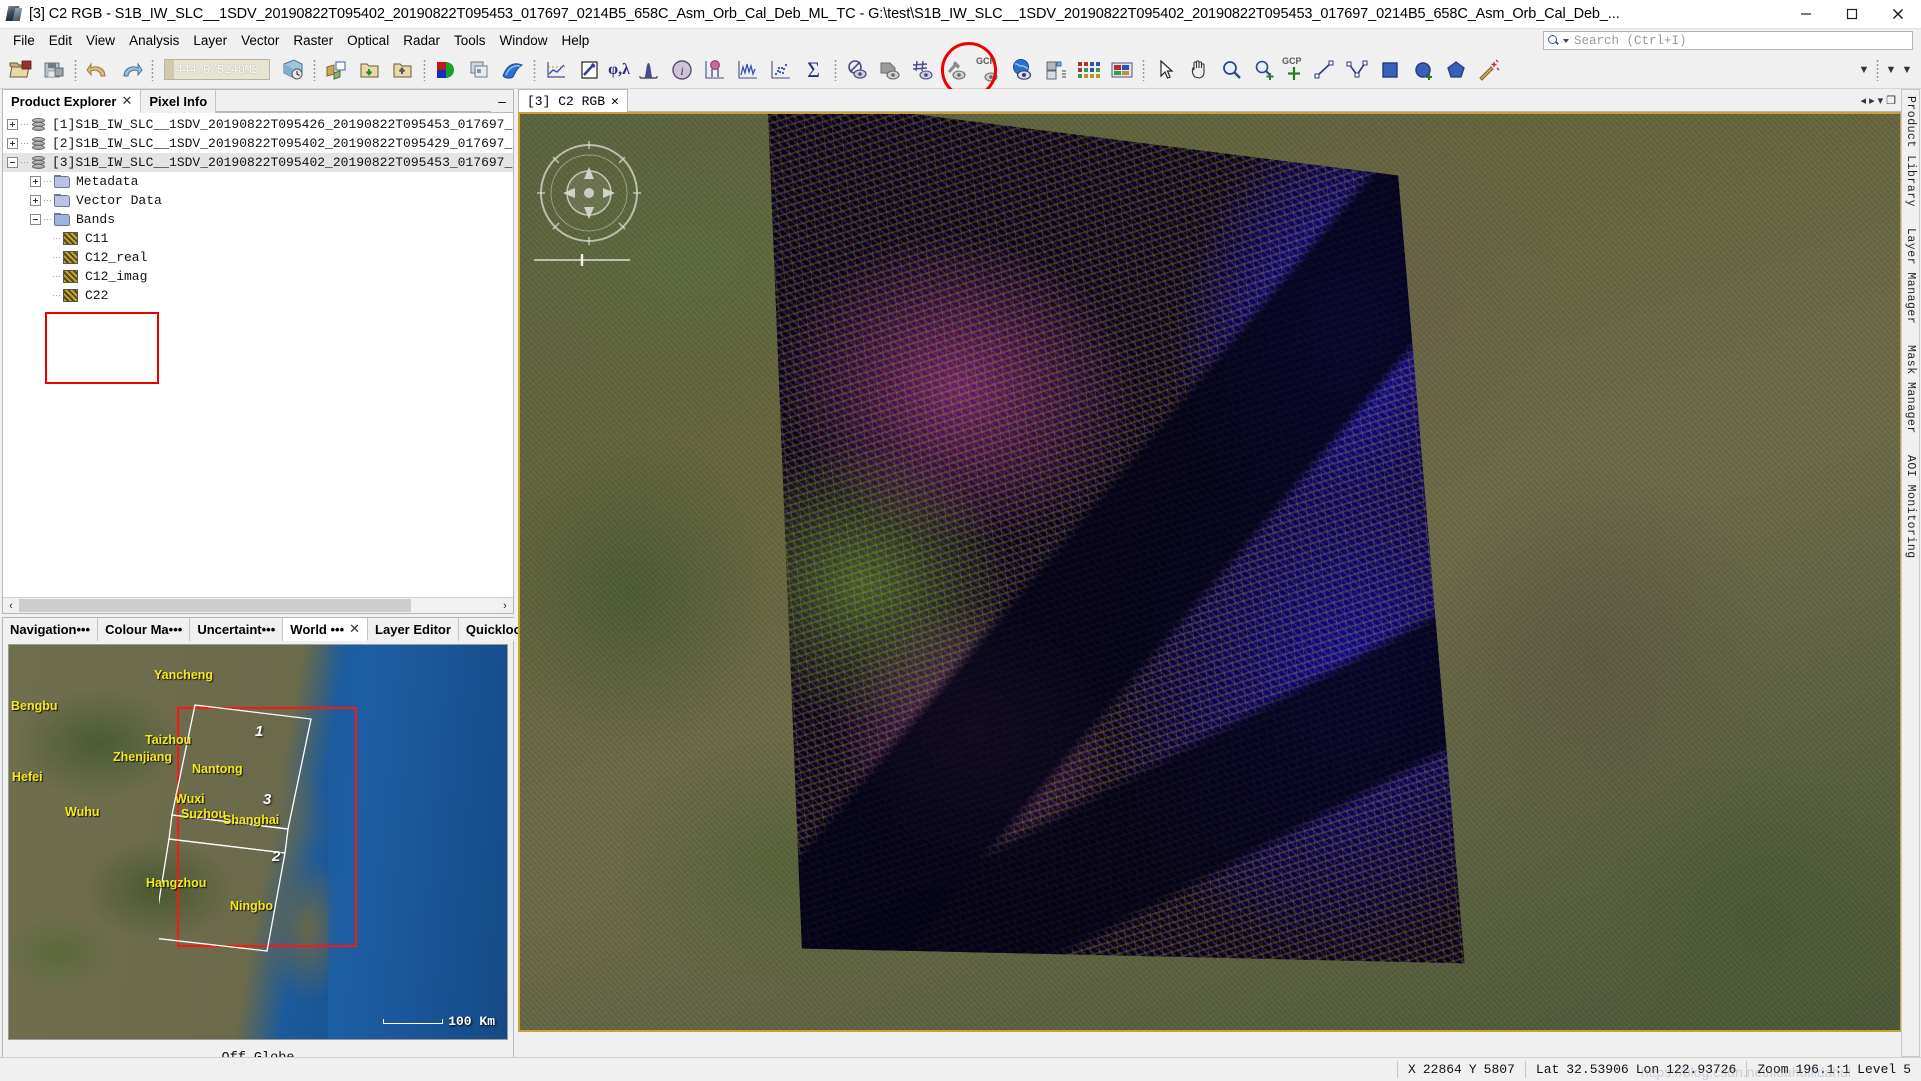  What do you see at coordinates (258, 295) in the screenshot?
I see `tree-node-band-c22: C22` at bounding box center [258, 295].